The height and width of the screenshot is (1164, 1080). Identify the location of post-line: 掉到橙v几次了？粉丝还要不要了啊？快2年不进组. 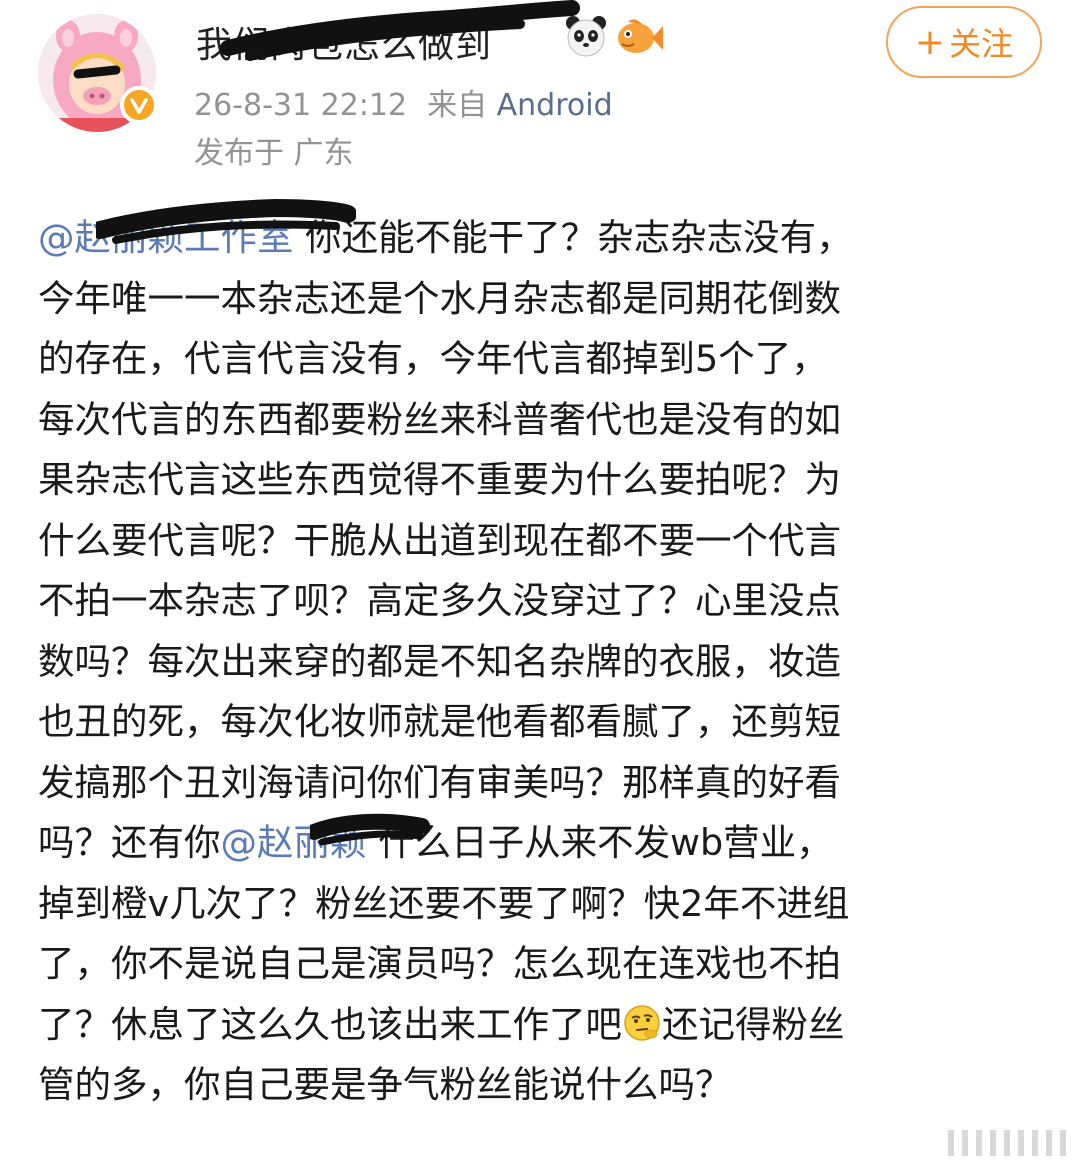
(543, 904).